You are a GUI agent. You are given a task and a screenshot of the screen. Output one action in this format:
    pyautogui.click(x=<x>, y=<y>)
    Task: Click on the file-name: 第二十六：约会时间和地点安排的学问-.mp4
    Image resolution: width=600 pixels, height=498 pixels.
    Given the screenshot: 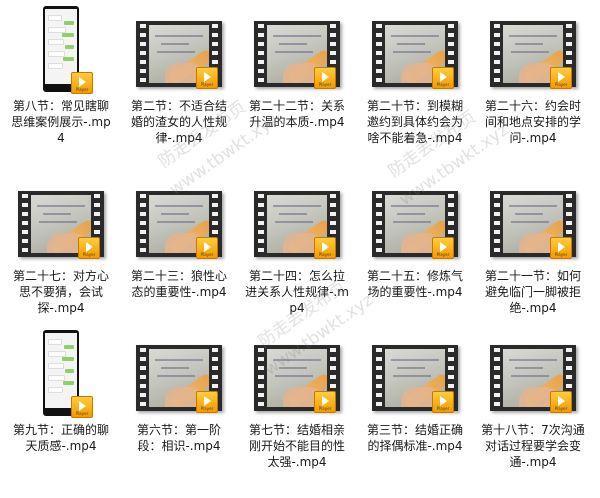 What is the action you would take?
    pyautogui.click(x=532, y=122)
    